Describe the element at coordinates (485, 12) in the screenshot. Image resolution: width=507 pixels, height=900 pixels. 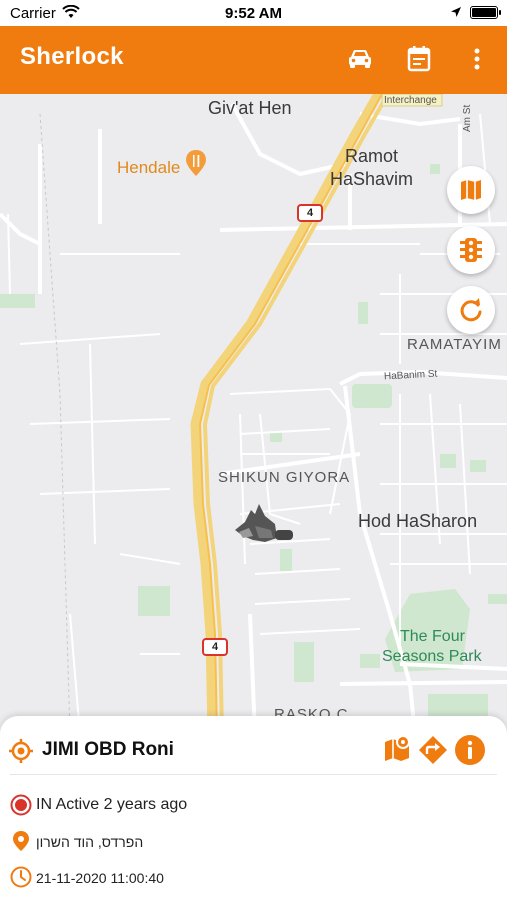
I see `battery-icon` at that location.